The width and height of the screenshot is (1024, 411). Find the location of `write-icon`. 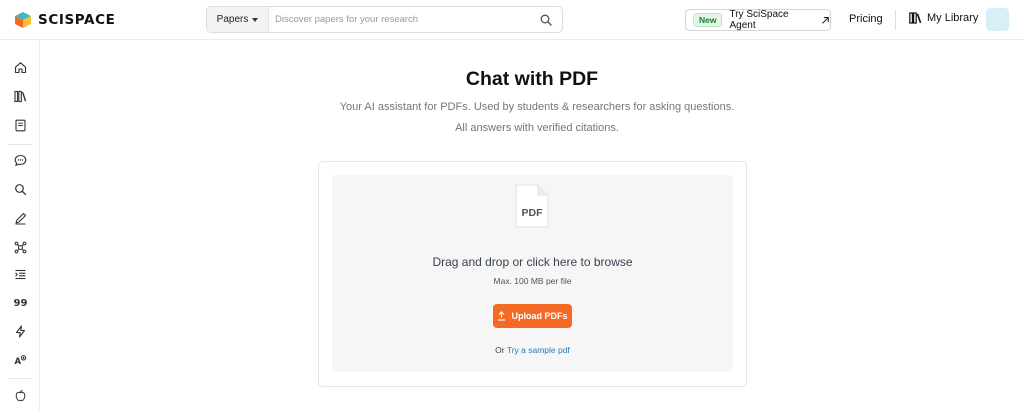

write-icon is located at coordinates (20, 218).